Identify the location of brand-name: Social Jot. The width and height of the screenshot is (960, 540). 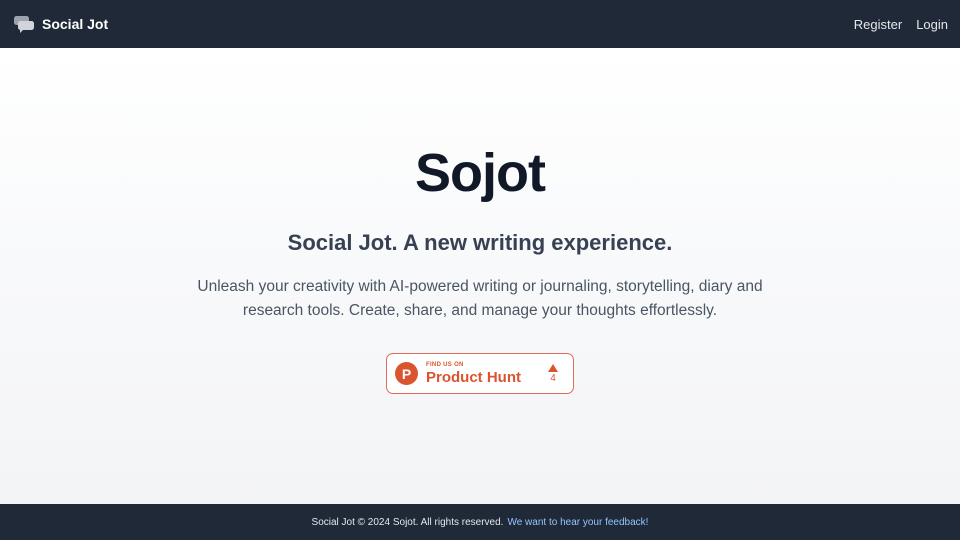
(75, 24).